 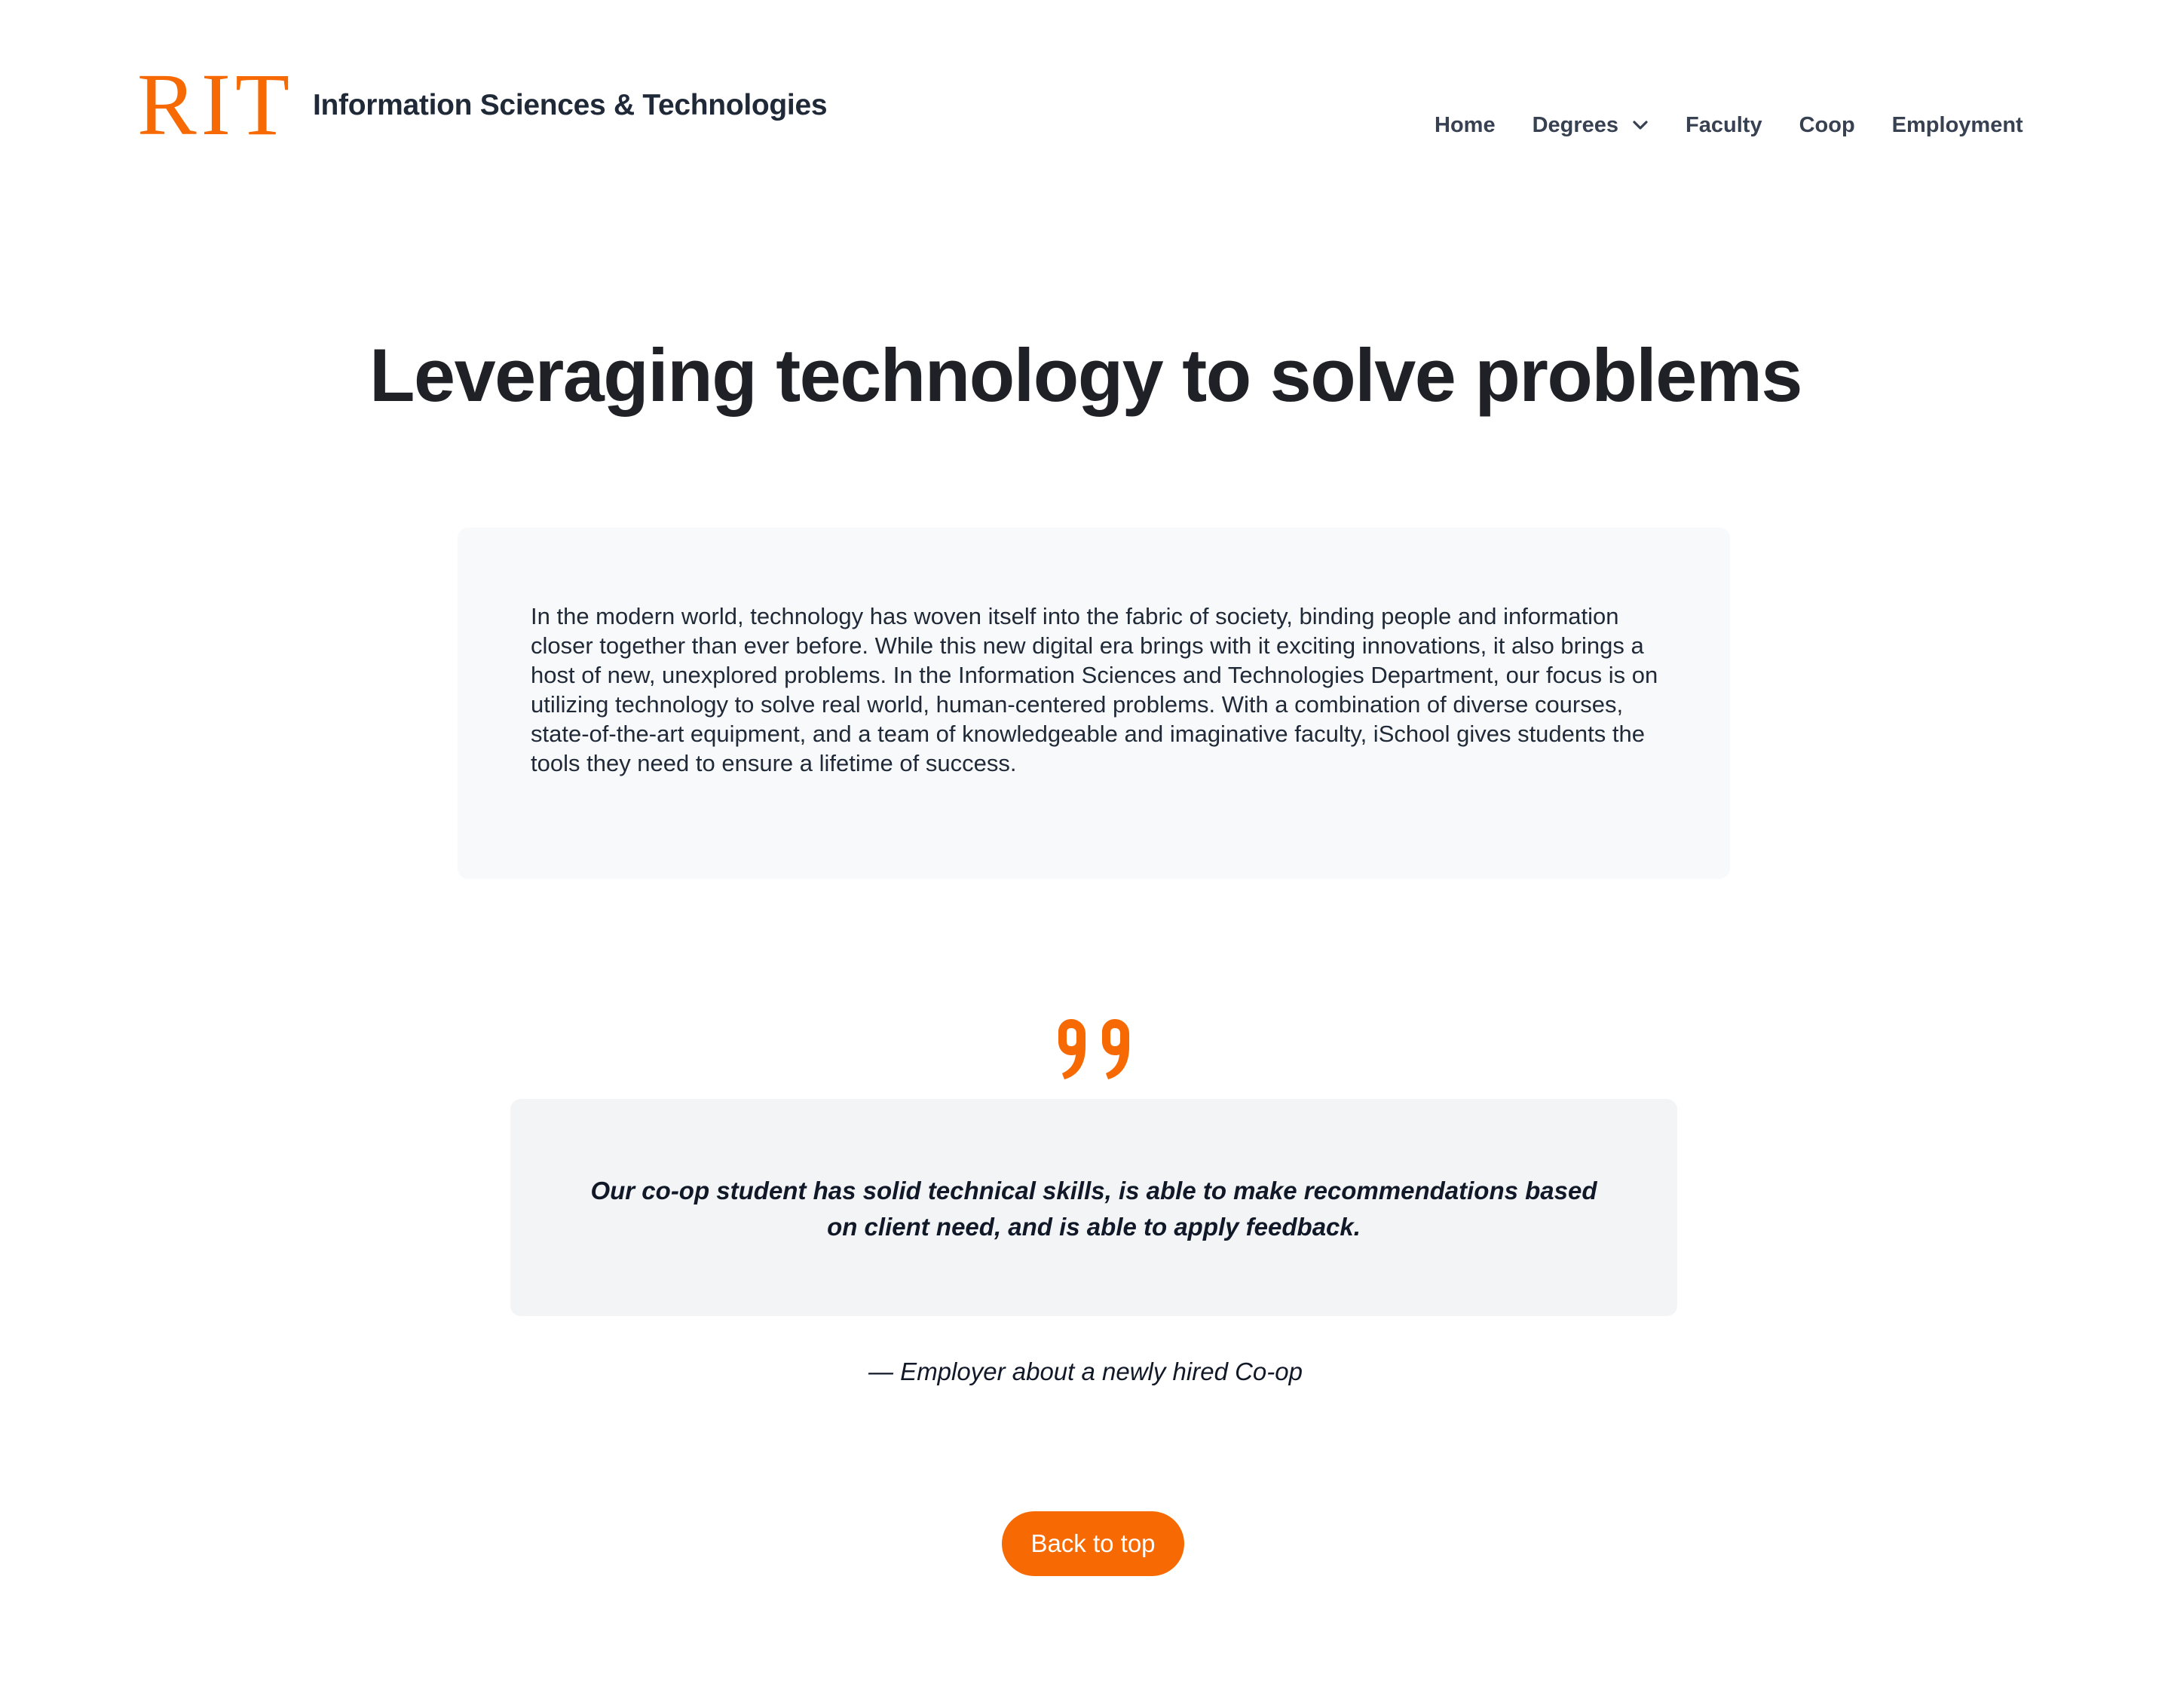 What do you see at coordinates (1641, 125) in the screenshot?
I see `chevron-down-icon` at bounding box center [1641, 125].